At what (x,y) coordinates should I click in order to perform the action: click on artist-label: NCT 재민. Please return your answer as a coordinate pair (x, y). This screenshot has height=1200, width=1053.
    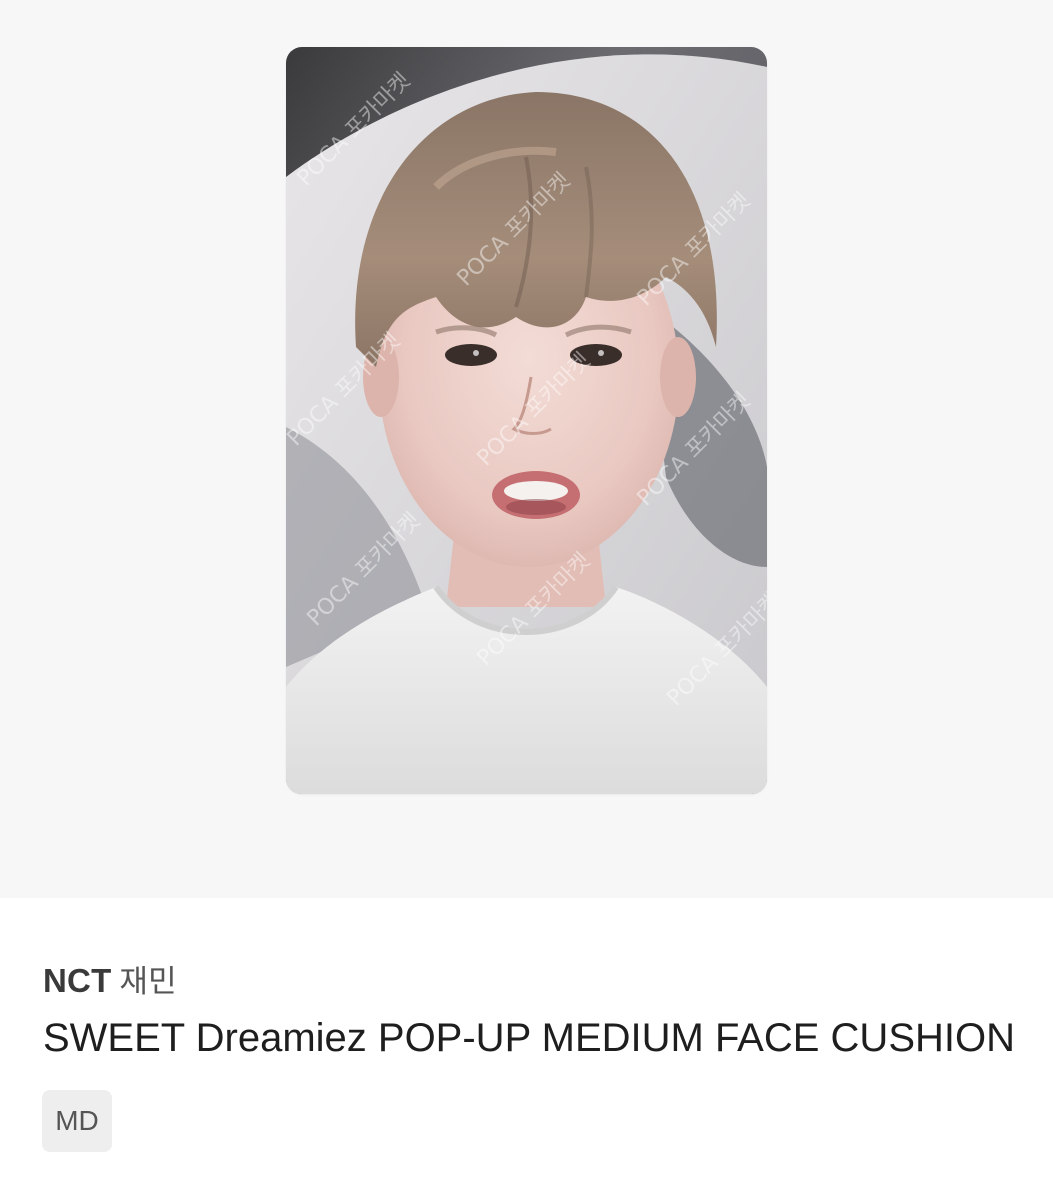
    Looking at the image, I should click on (110, 978).